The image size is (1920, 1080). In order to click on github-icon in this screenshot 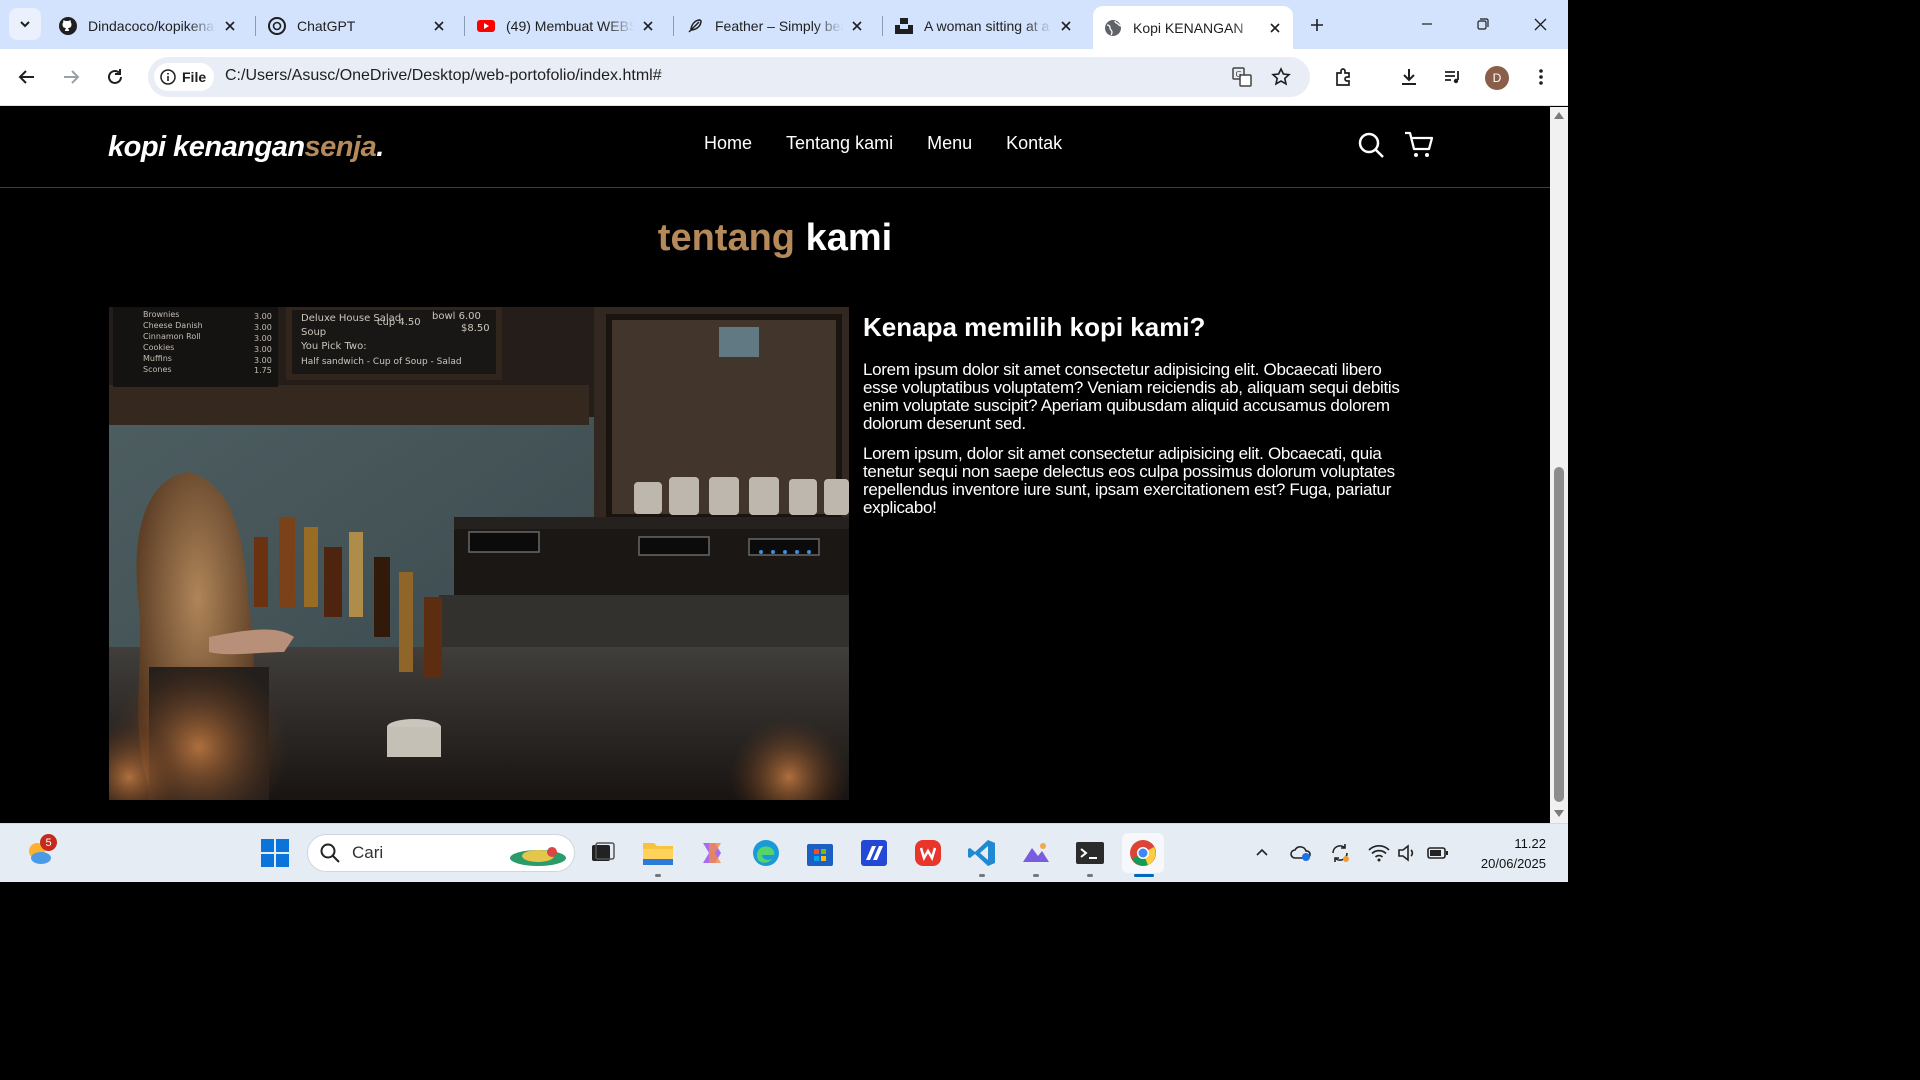, I will do `click(68, 26)`.